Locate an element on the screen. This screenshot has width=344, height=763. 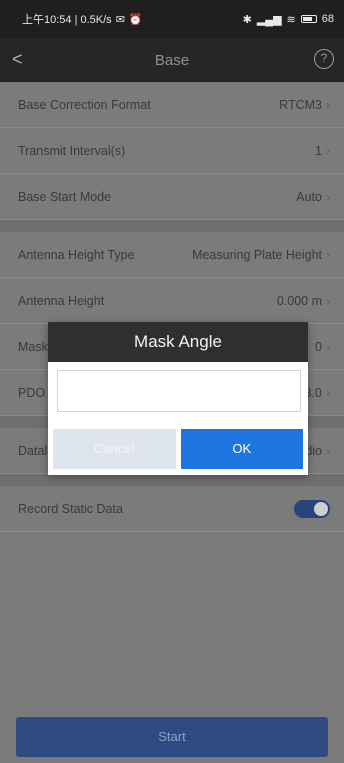
row-value-wrap: Measuring Plate Height › is located at coordinates (261, 255).